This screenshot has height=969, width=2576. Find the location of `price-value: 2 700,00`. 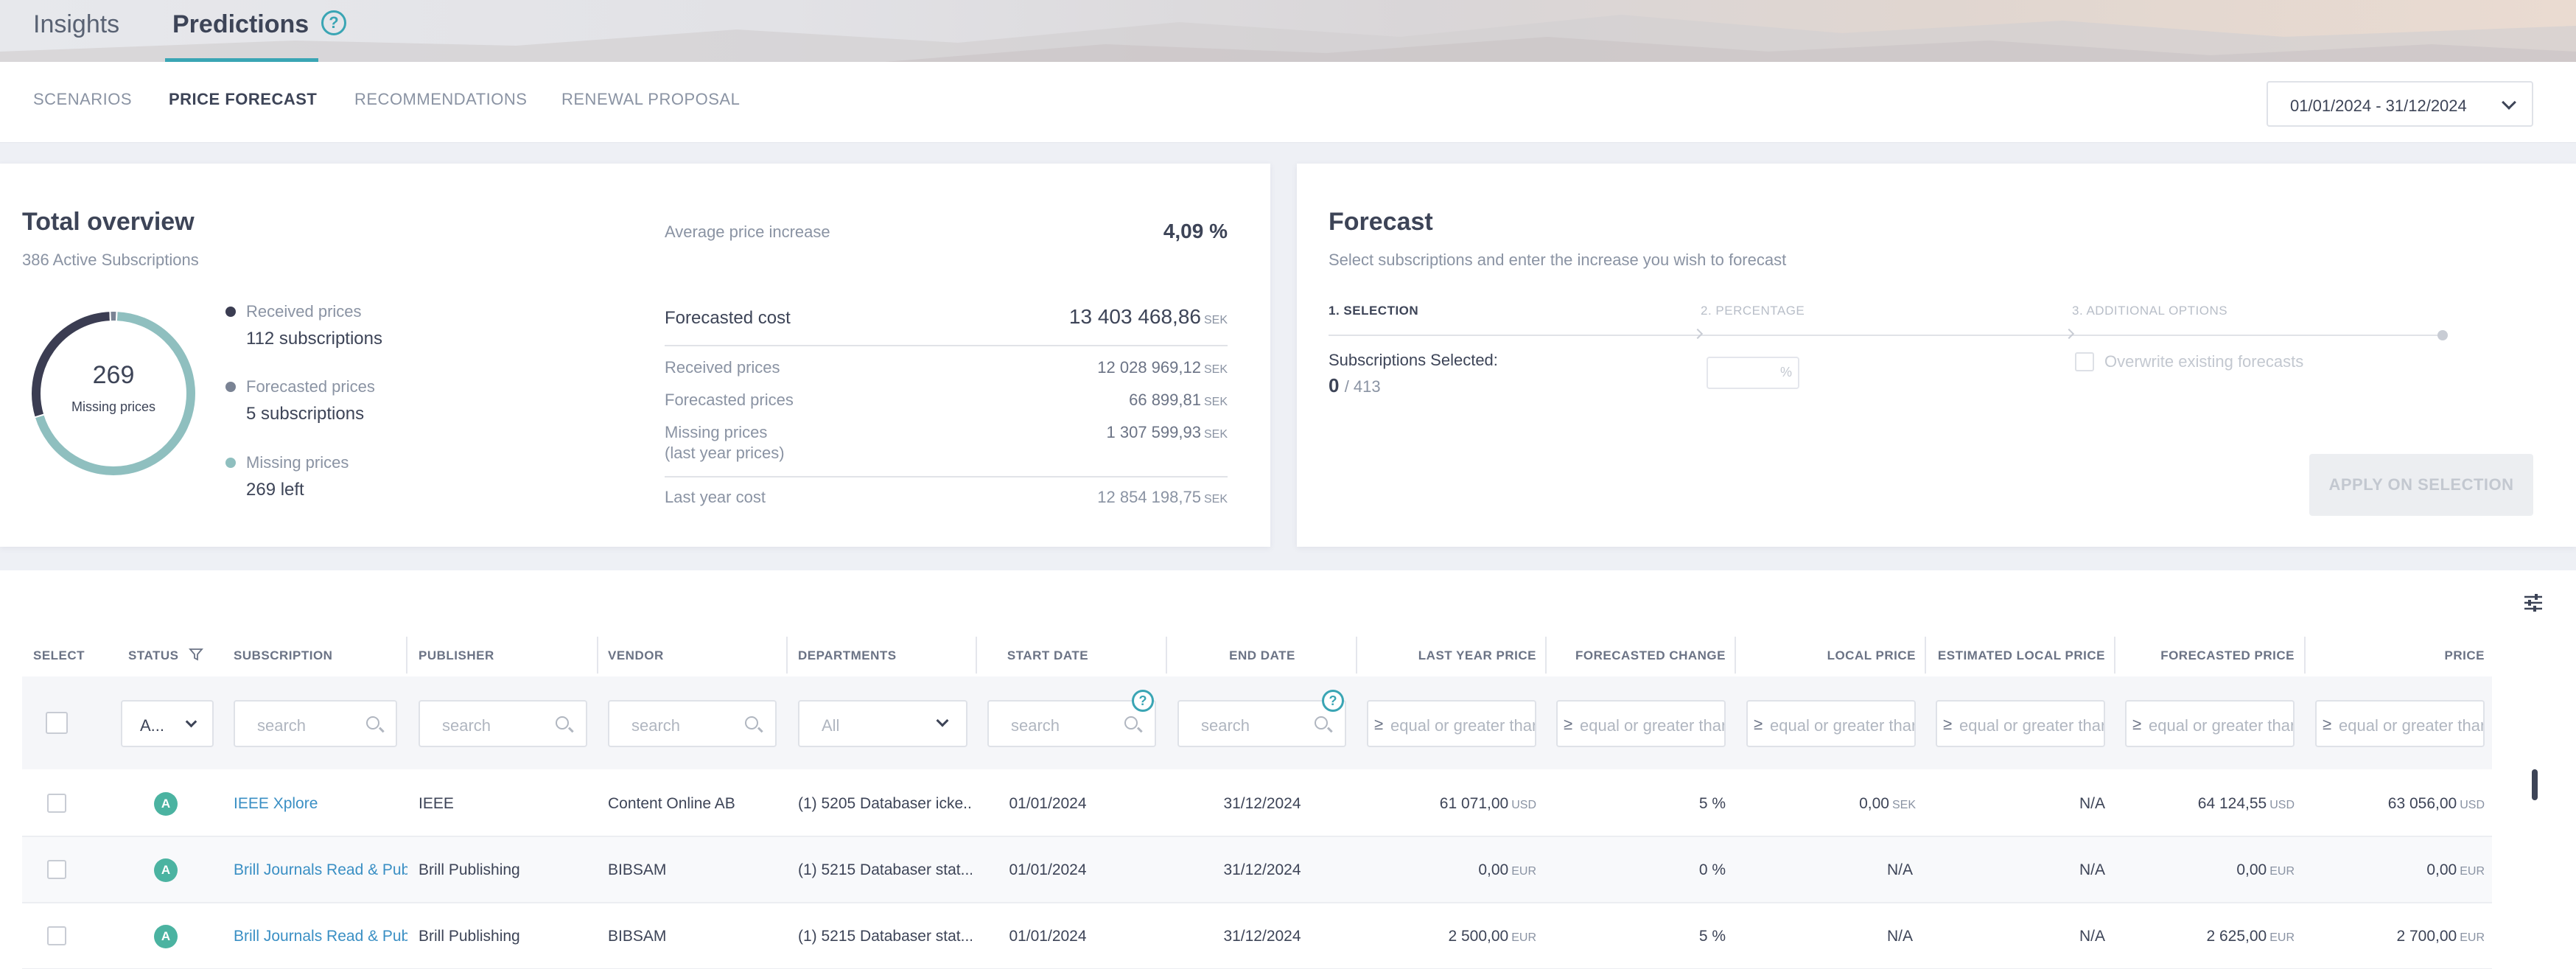

price-value: 2 700,00 is located at coordinates (2426, 936).